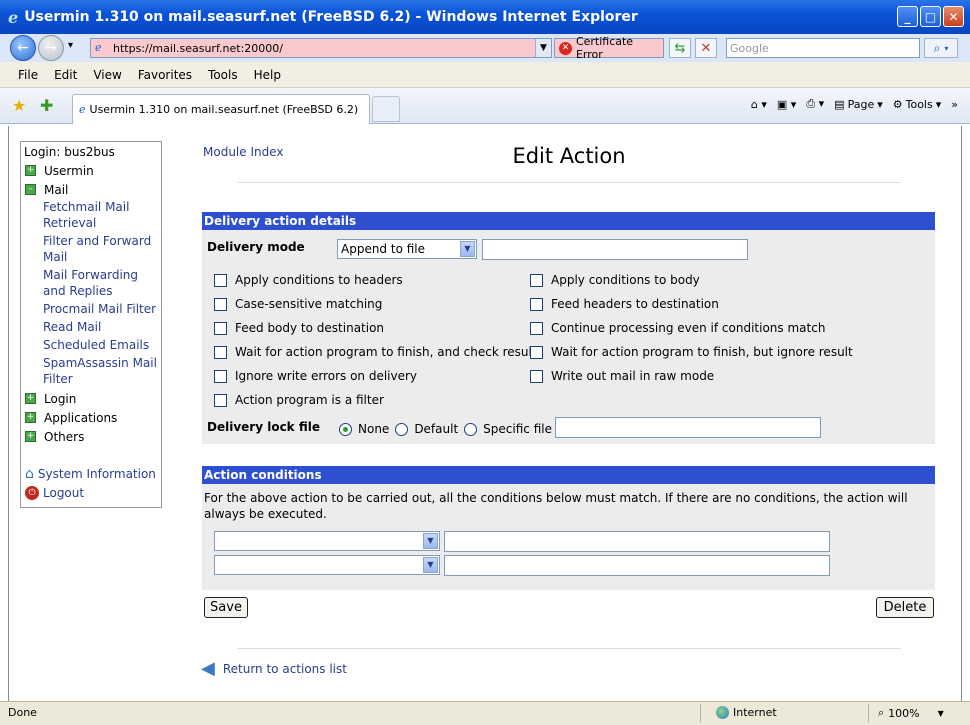 This screenshot has height=725, width=970. Describe the element at coordinates (953, 16) in the screenshot. I see `close-button: ✕` at that location.